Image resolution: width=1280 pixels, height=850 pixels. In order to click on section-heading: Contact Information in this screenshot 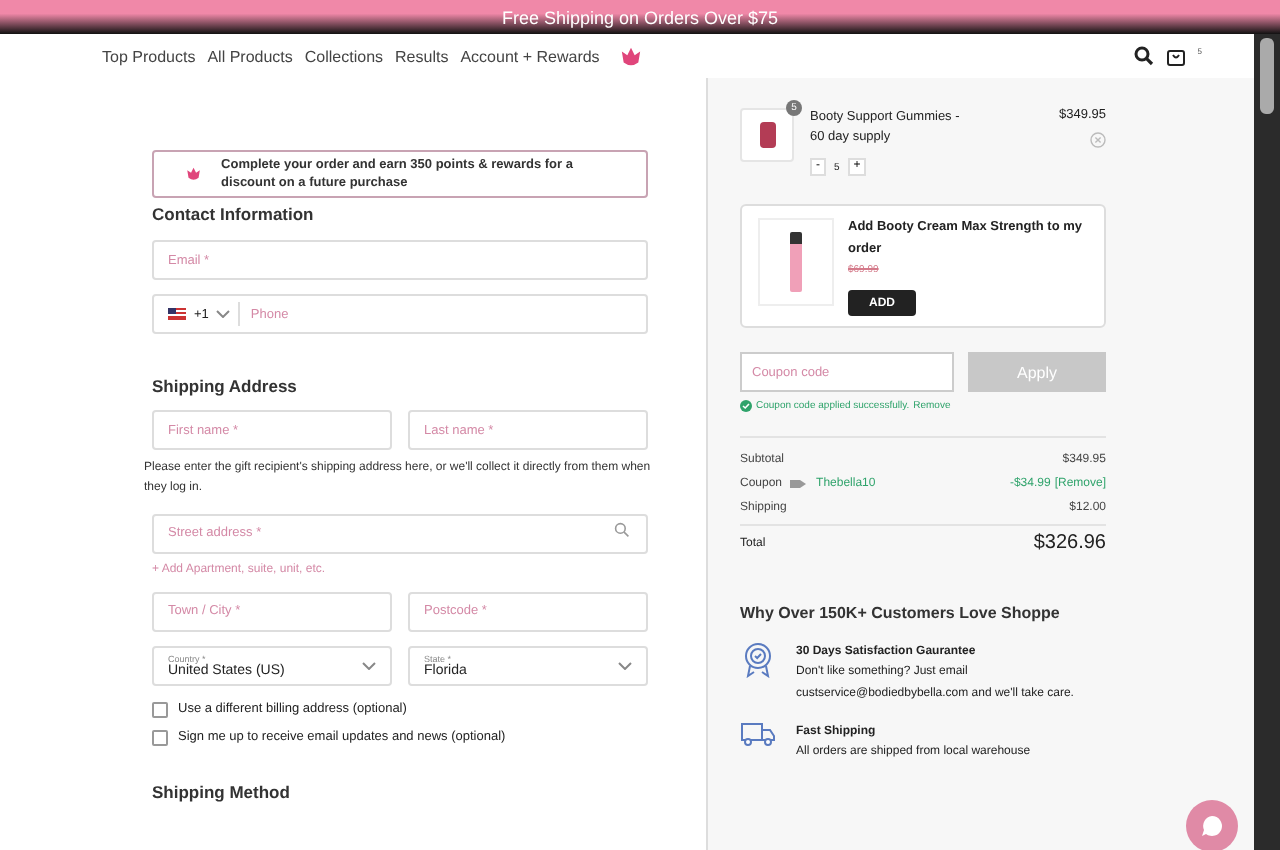, I will do `click(234, 214)`.